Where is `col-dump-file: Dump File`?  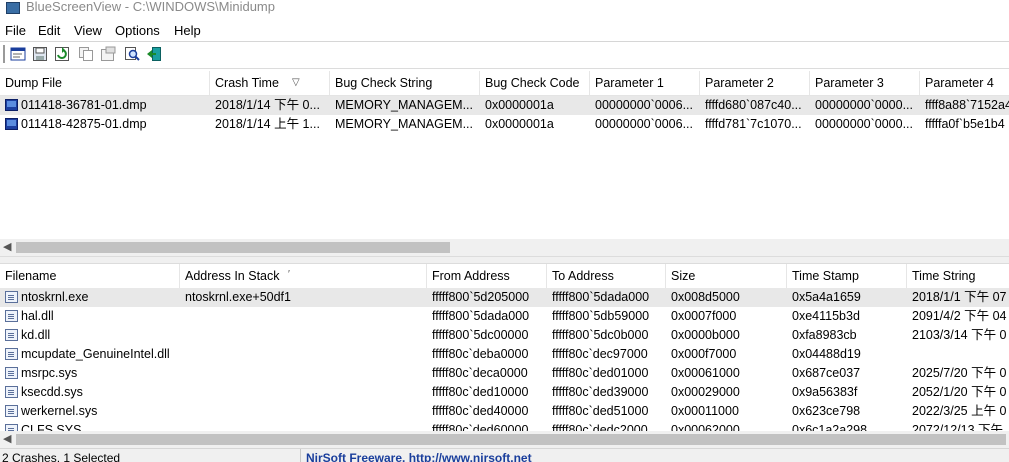
col-dump-file: Dump File is located at coordinates (105, 83).